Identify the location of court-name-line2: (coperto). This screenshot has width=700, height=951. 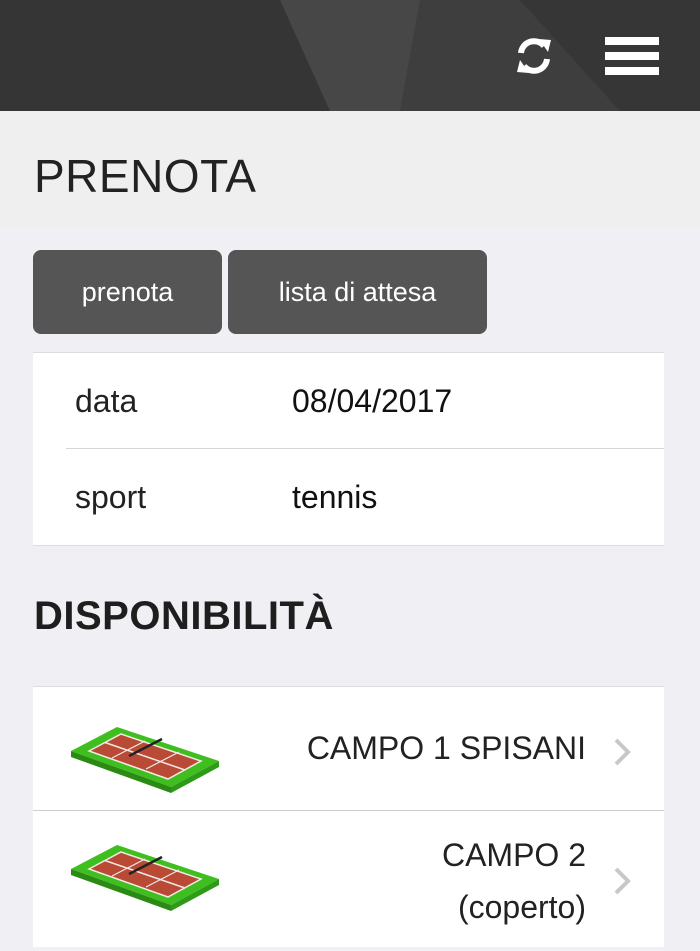
(521, 907).